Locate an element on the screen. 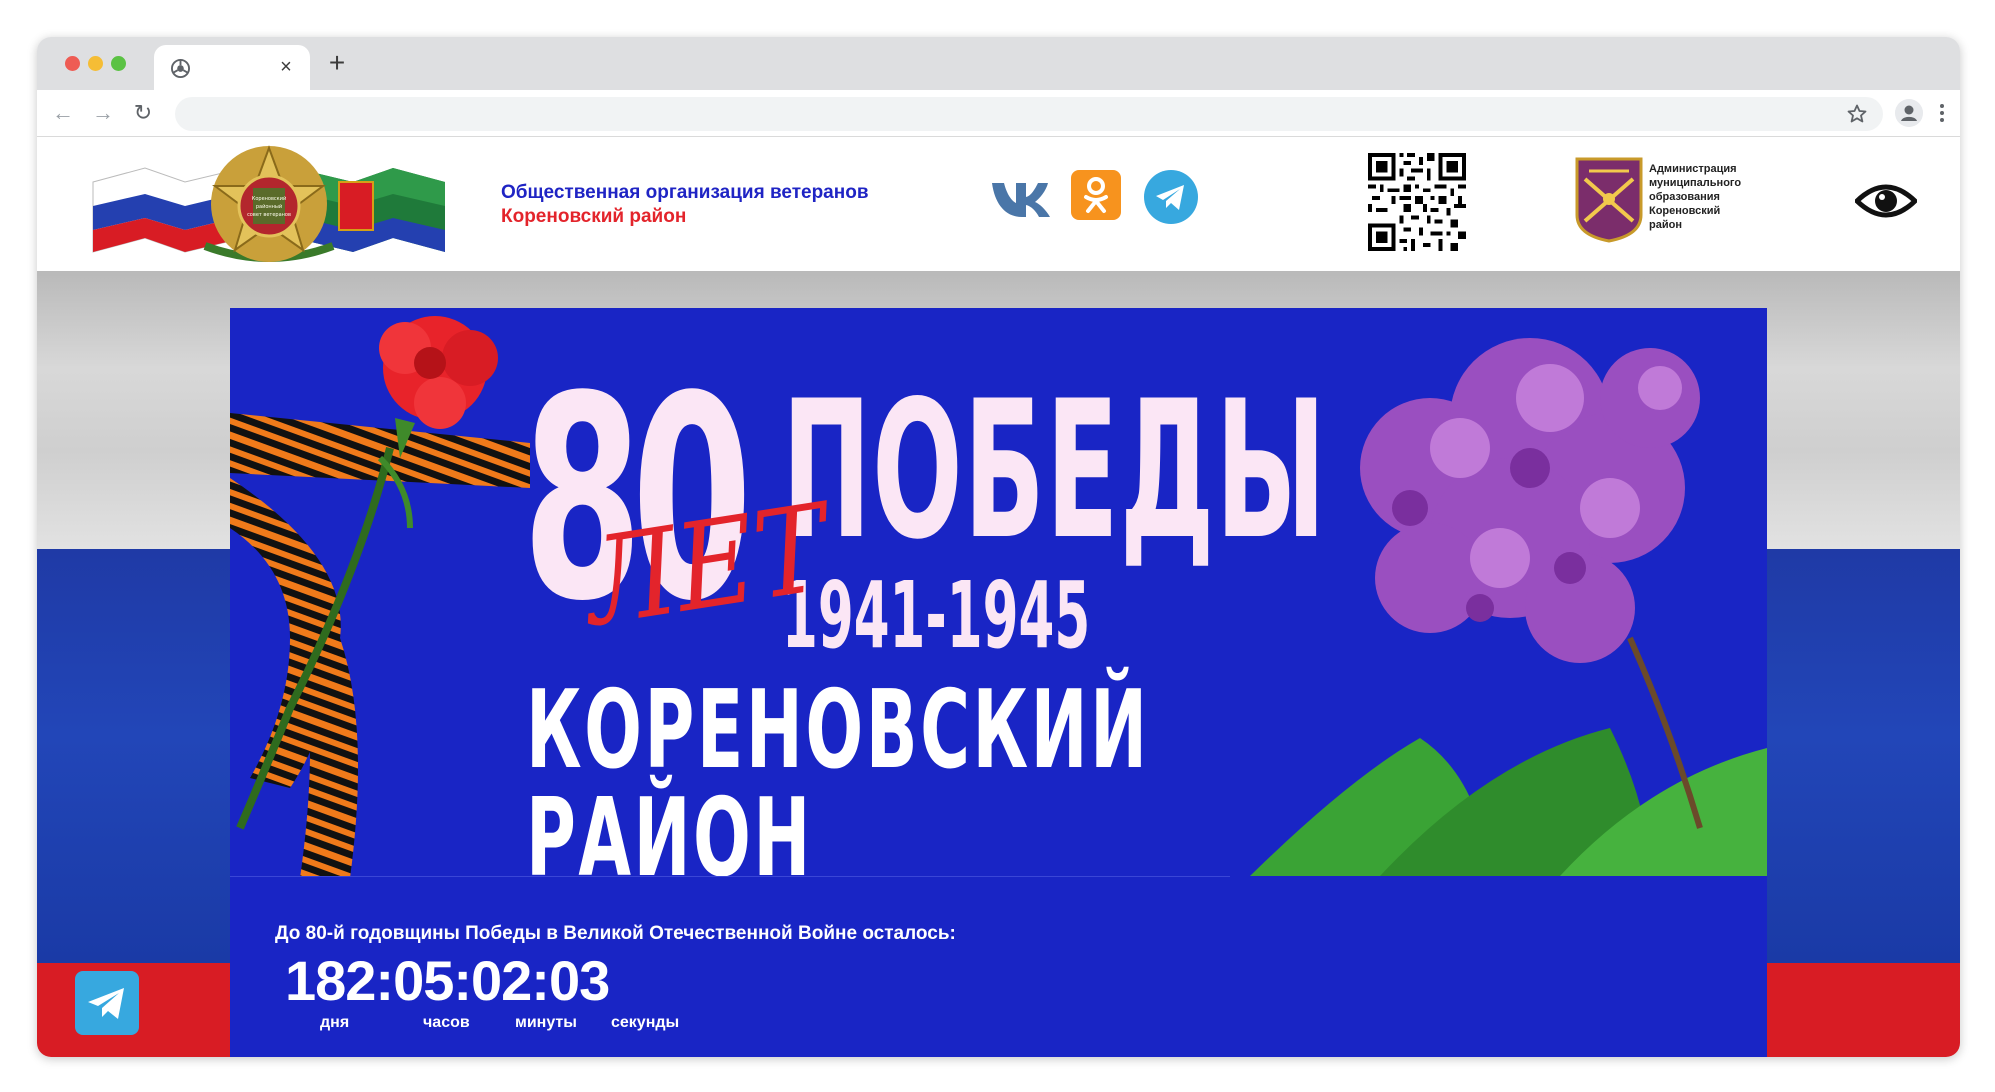  banner-region: КОРЕНОВСКИЙ РАЙОН is located at coordinates (838, 784).